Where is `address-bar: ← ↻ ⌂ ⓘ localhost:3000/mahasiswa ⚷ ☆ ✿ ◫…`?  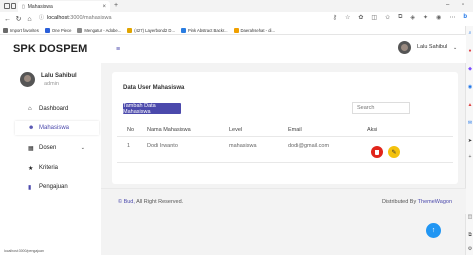 address-bar: ← ↻ ⌂ ⓘ localhost:3000/mahasiswa ⚷ ☆ ✿ ◫… is located at coordinates (236, 19).